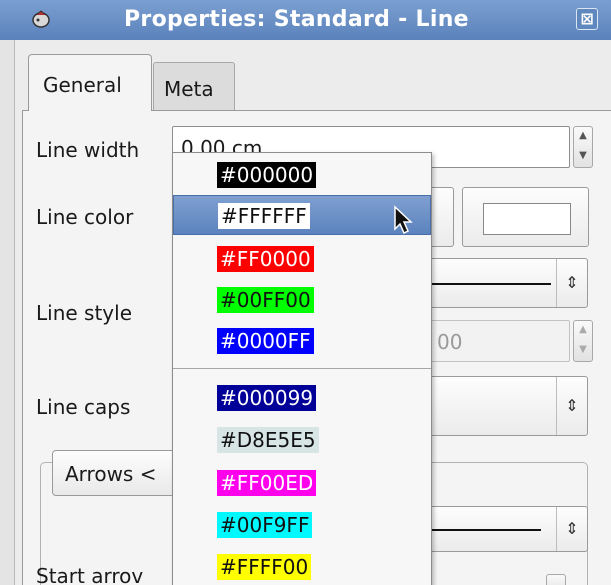 This screenshot has width=611, height=585. I want to click on color-option: #FF0000, so click(302, 259).